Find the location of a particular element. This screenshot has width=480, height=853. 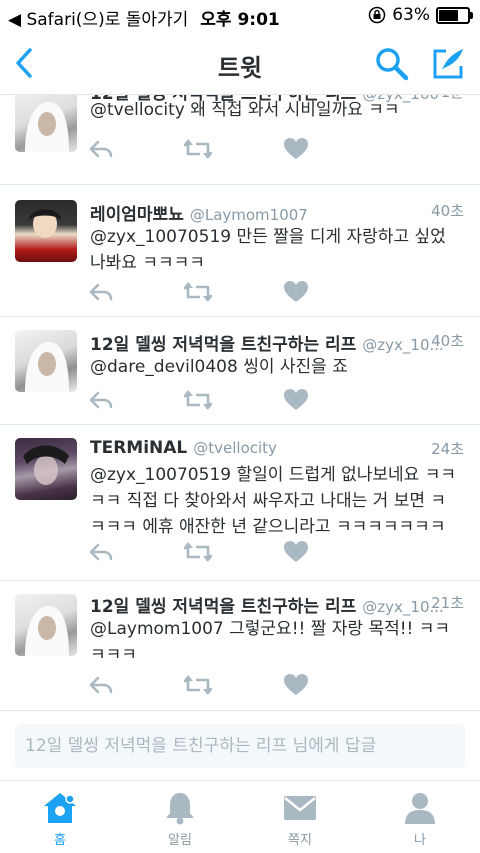

tab-label: 홈 is located at coordinates (60, 840).